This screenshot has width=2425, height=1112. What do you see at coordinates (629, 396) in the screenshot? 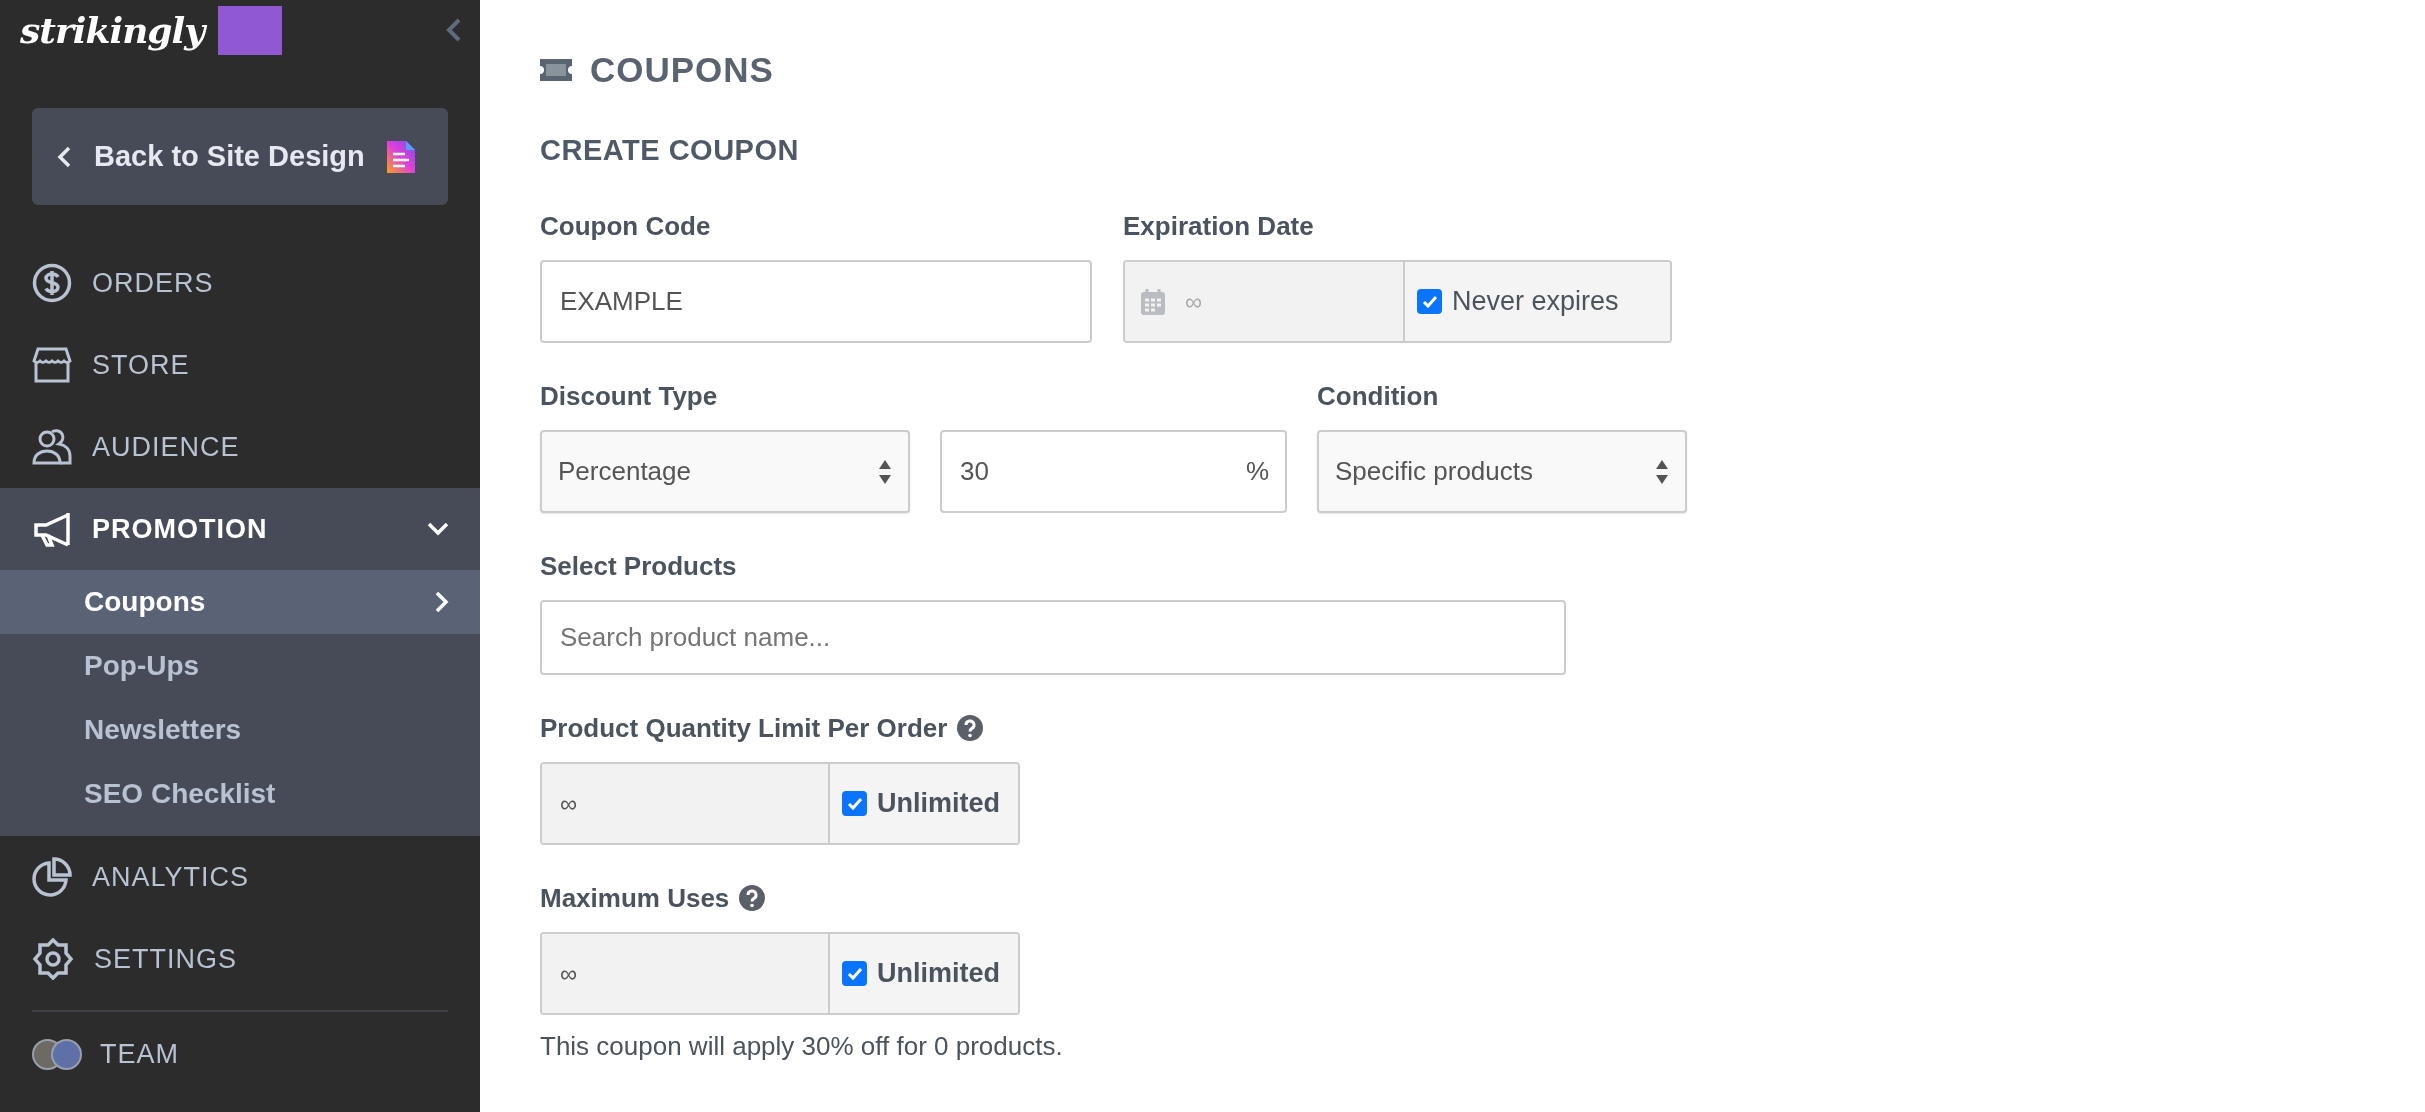
I see `field-label: Discount Type` at bounding box center [629, 396].